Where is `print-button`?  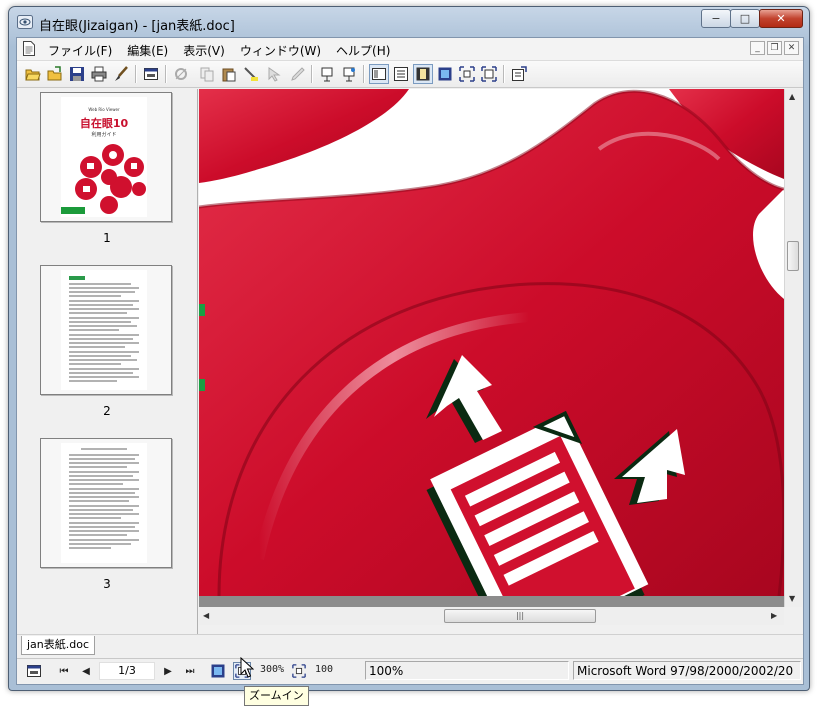
print-button is located at coordinates (99, 74).